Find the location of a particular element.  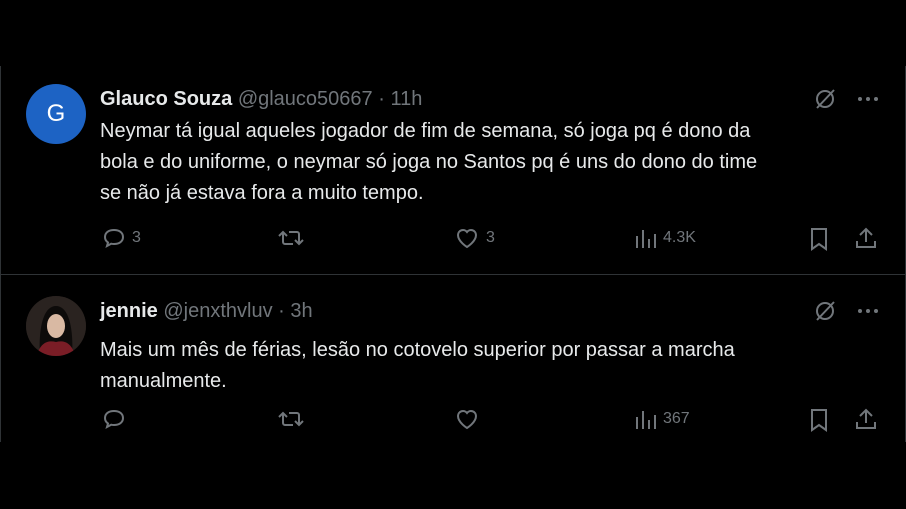

user-handle: @glauco50667 is located at coordinates (305, 99).